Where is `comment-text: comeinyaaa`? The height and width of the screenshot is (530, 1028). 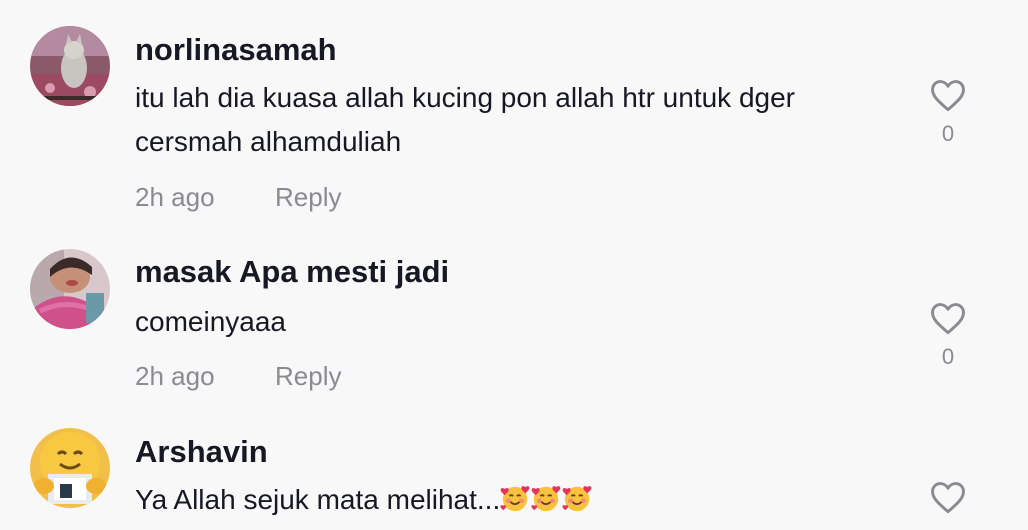
comment-text: comeinyaaa is located at coordinates (210, 321).